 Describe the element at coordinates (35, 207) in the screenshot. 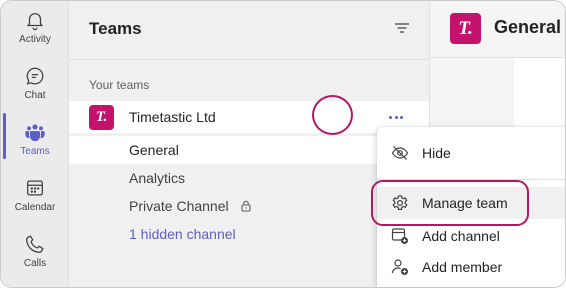

I see `rail-label: Calendar` at that location.